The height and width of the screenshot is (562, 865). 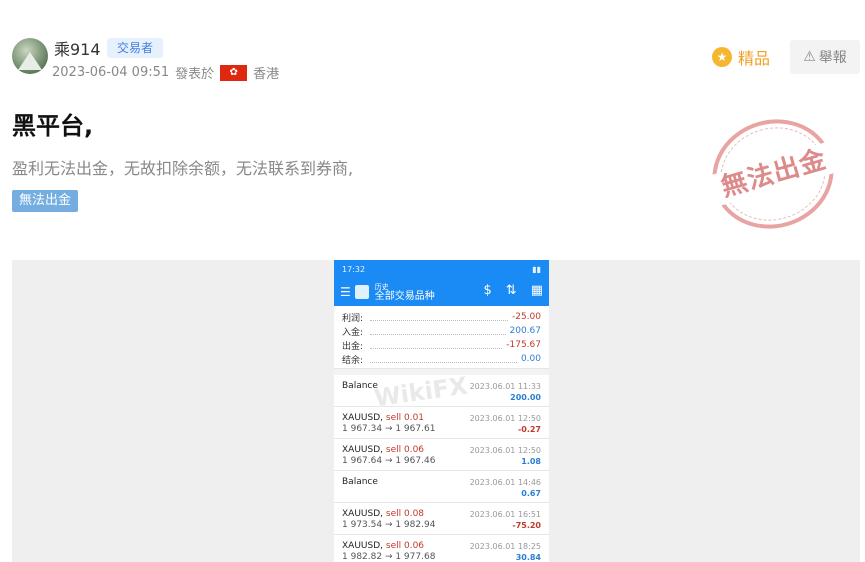 What do you see at coordinates (722, 57) in the screenshot?
I see `medal-icon: ★` at bounding box center [722, 57].